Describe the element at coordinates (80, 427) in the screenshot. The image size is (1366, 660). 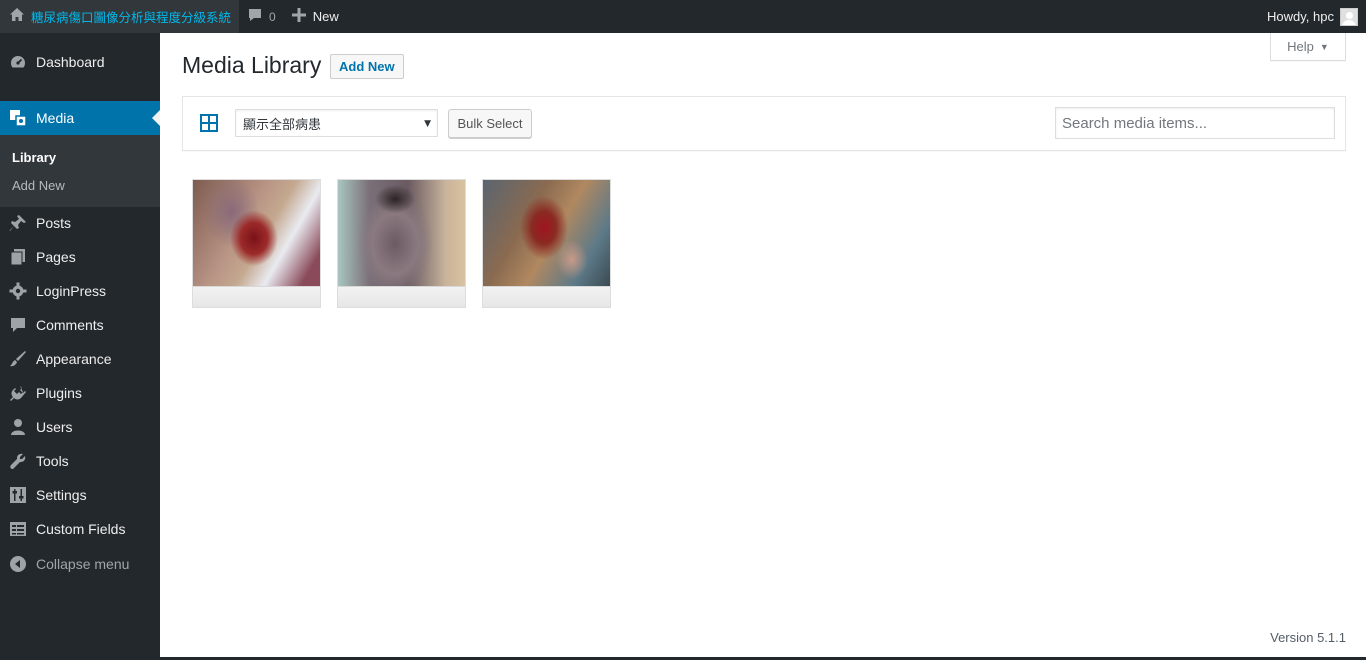
I see `sidebar-item-users: Users` at that location.